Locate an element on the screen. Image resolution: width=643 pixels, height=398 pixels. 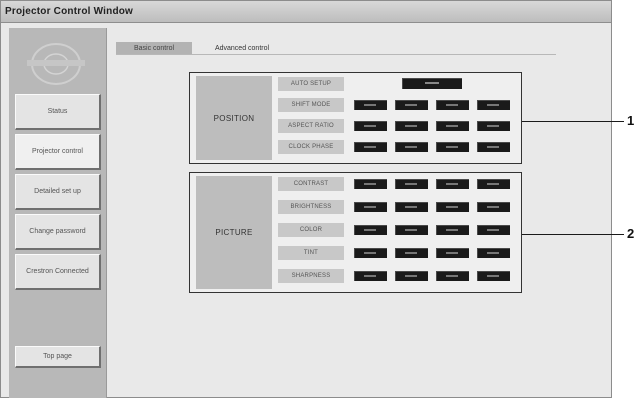
sidebar-item-label: Detailed set up is located at coordinates (57, 191).